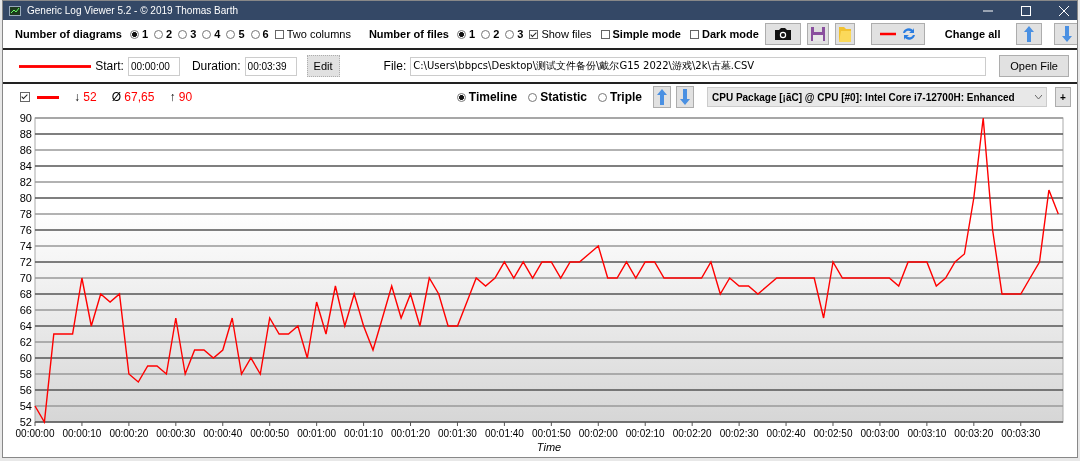 The image size is (1080, 461). I want to click on folder-icon, so click(844, 34).